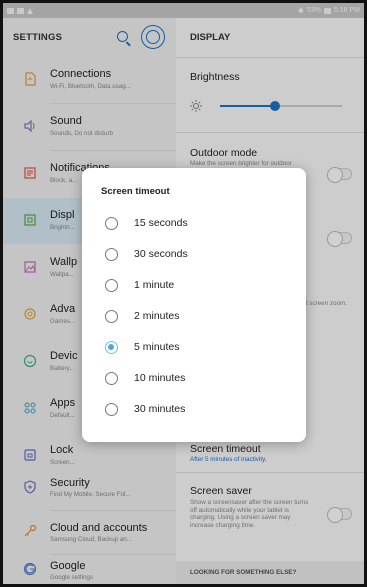 The height and width of the screenshot is (587, 367). I want to click on option-label: 30 seconds, so click(161, 254).